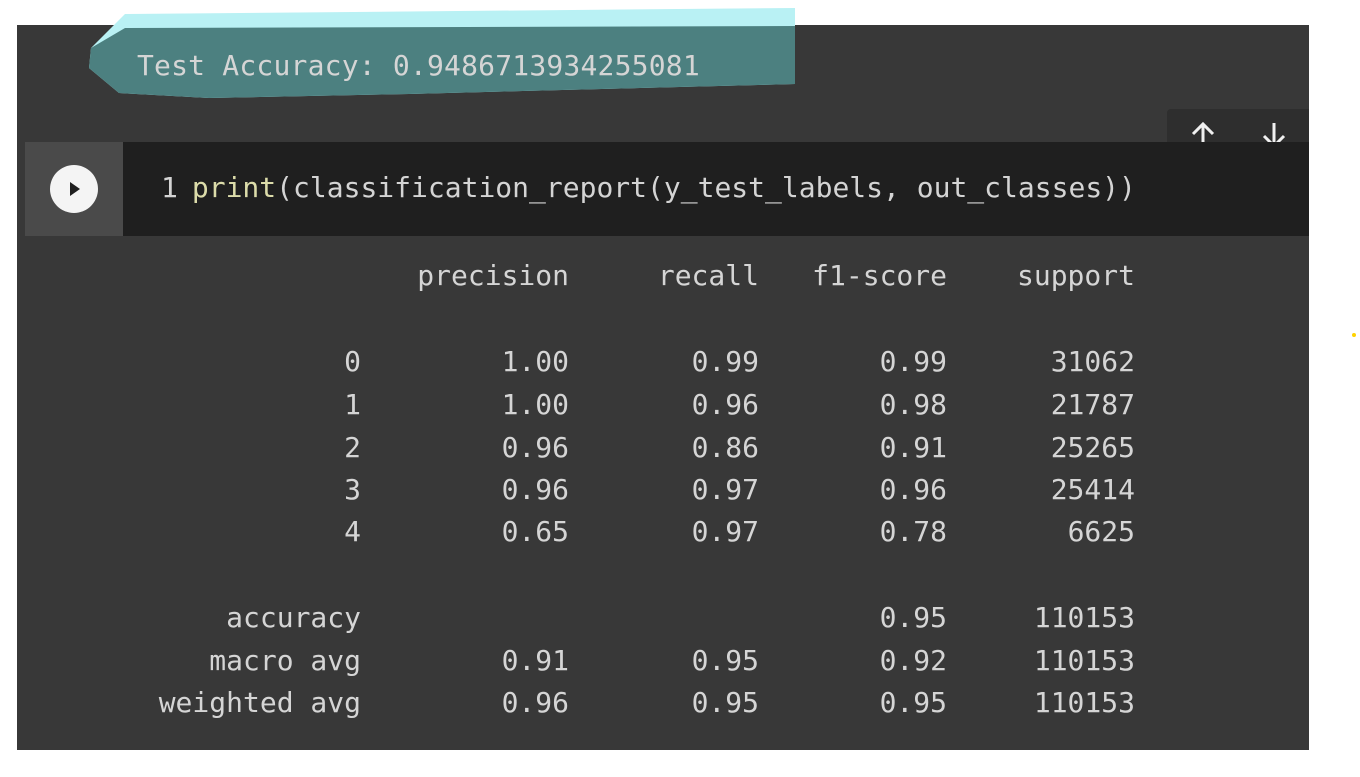 This screenshot has width=1360, height=777. Describe the element at coordinates (913, 404) in the screenshot. I see `row-f1: 0.98` at that location.